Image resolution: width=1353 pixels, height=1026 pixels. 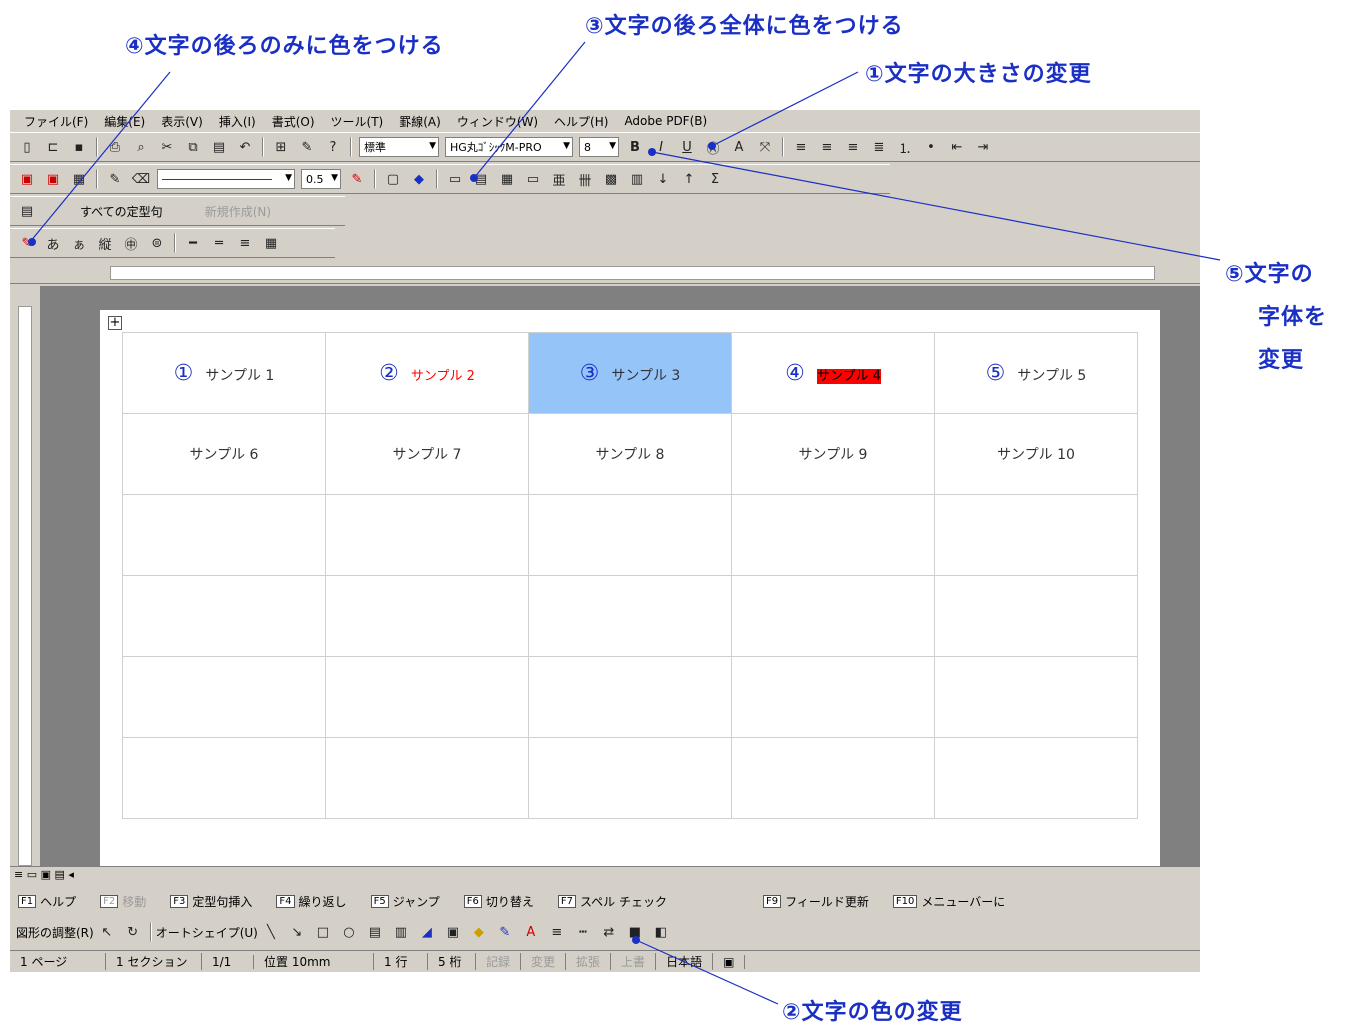 I want to click on pdf-review-icon: ▦, so click(x=79, y=179).